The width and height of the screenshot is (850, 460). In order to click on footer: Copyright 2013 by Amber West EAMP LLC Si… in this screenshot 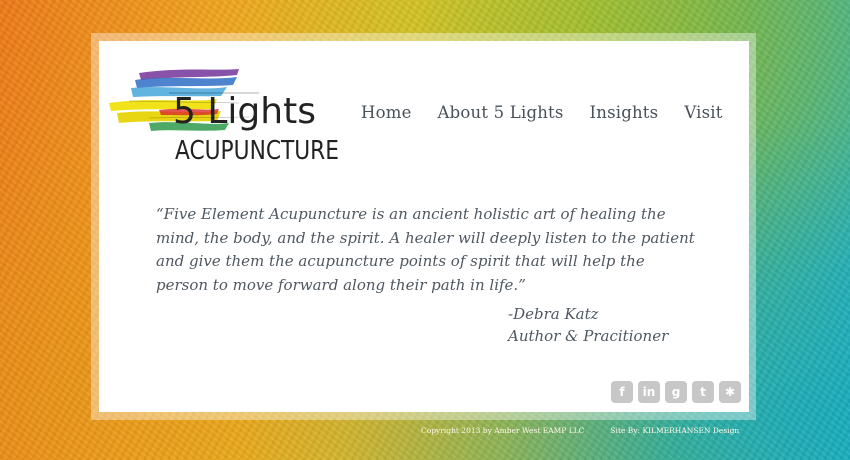, I will do `click(580, 430)`.